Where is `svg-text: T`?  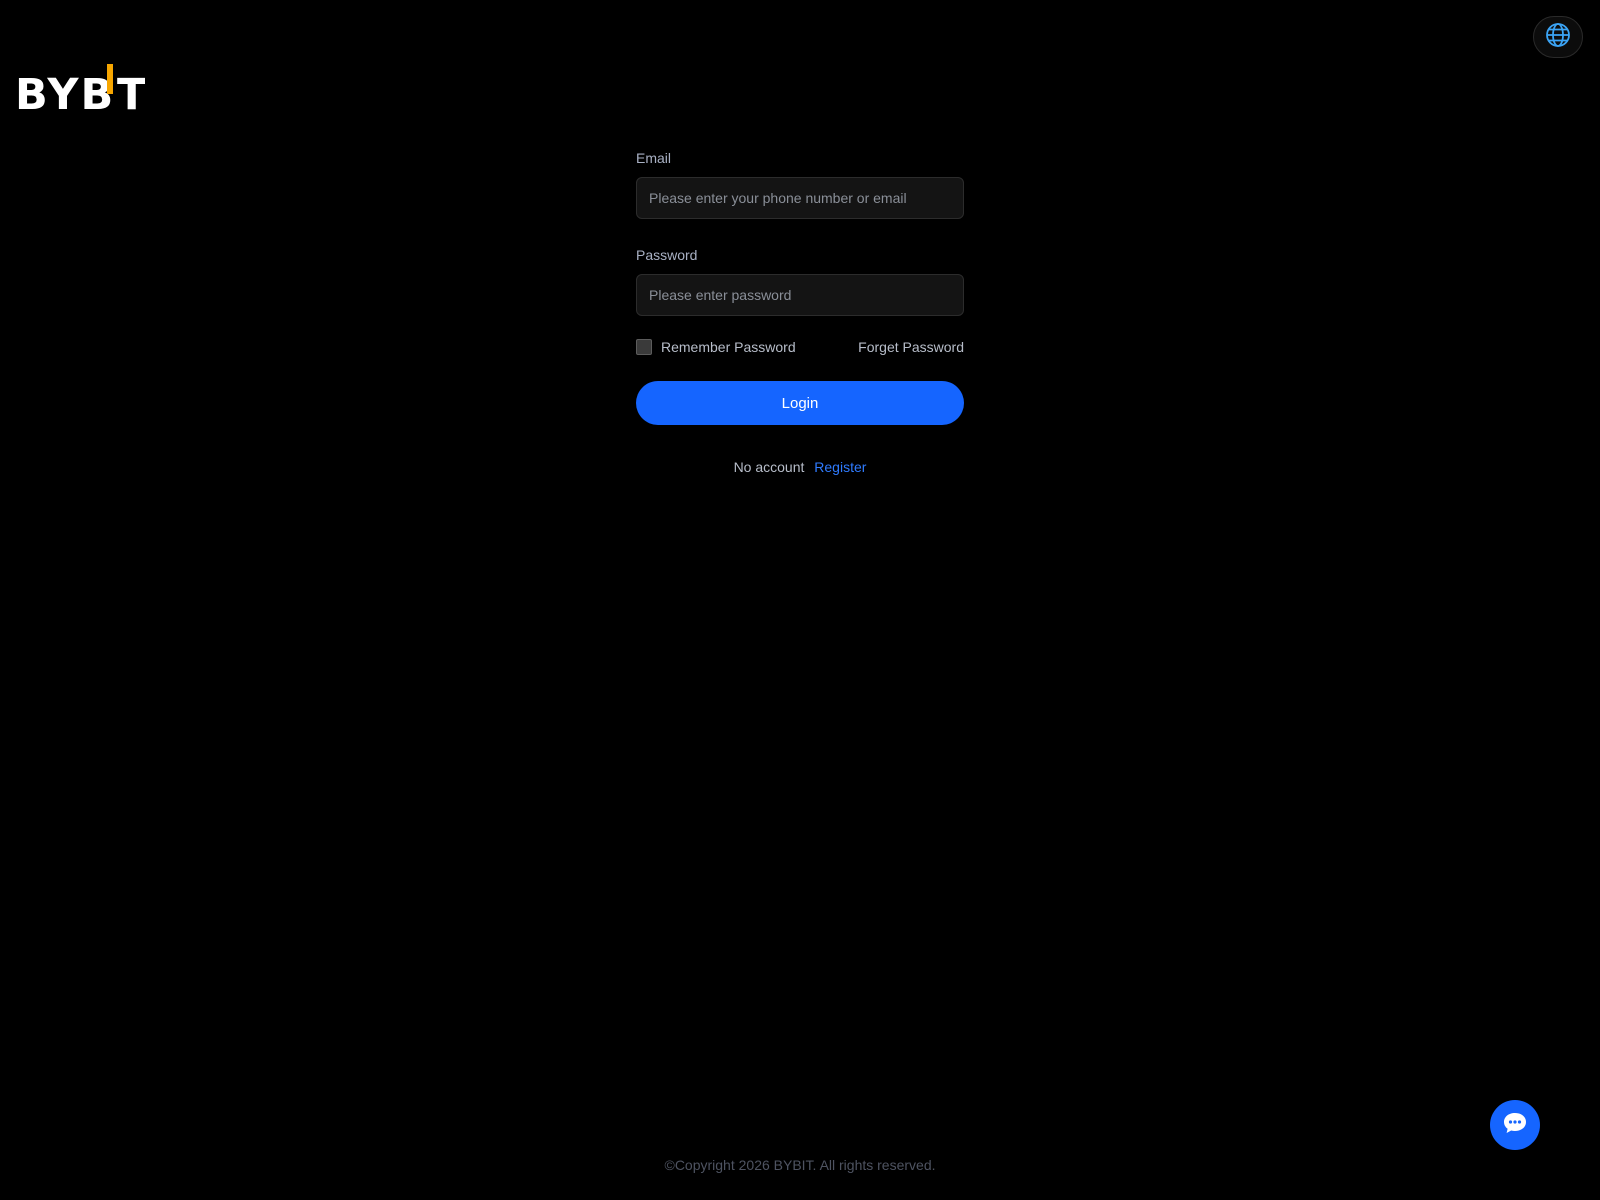 svg-text: T is located at coordinates (131, 90).